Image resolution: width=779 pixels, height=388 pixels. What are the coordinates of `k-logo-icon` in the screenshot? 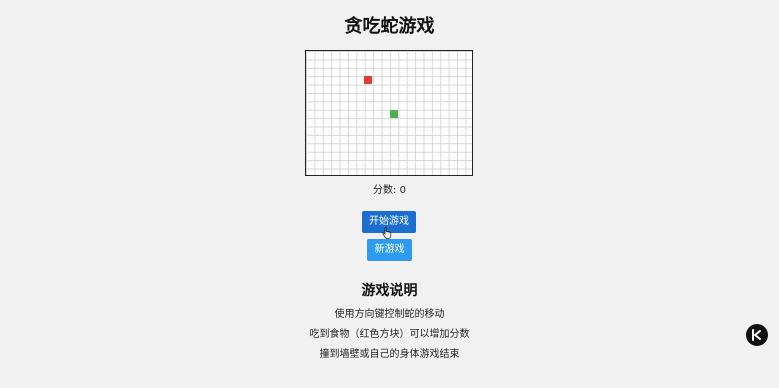 It's located at (757, 335).